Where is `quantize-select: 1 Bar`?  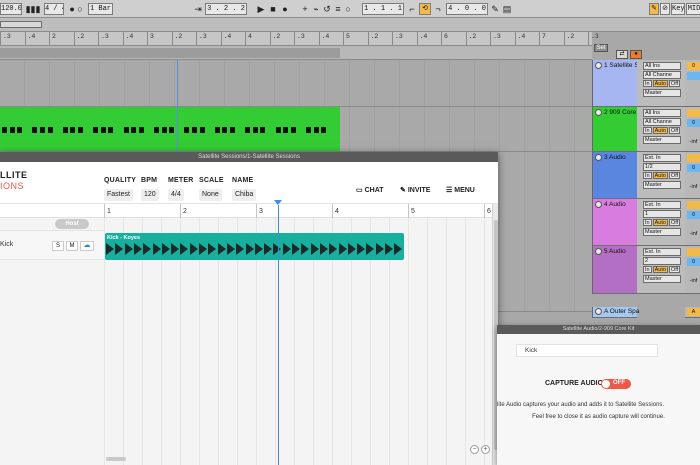 quantize-select: 1 Bar is located at coordinates (100, 9).